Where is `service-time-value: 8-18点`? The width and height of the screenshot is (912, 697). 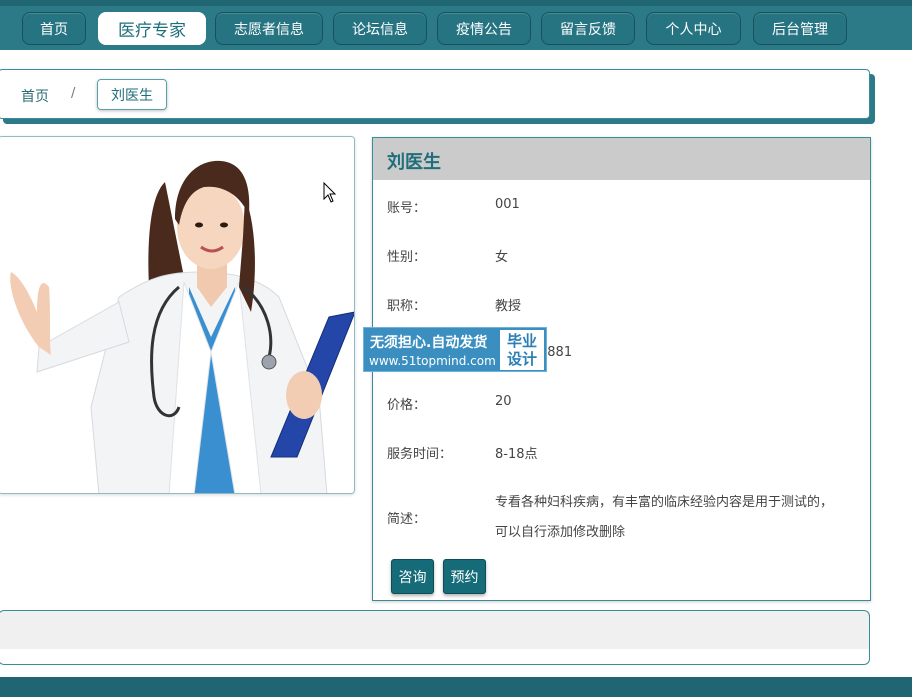
service-time-value: 8-18点 is located at coordinates (516, 454).